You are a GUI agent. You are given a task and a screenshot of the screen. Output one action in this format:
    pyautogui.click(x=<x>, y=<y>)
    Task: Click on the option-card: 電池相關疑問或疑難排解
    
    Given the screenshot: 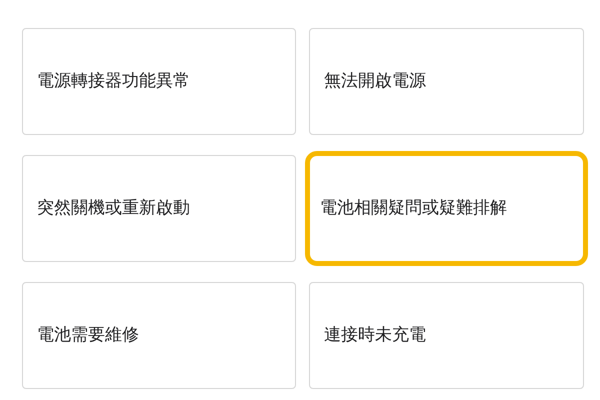 What is the action you would take?
    pyautogui.click(x=446, y=208)
    